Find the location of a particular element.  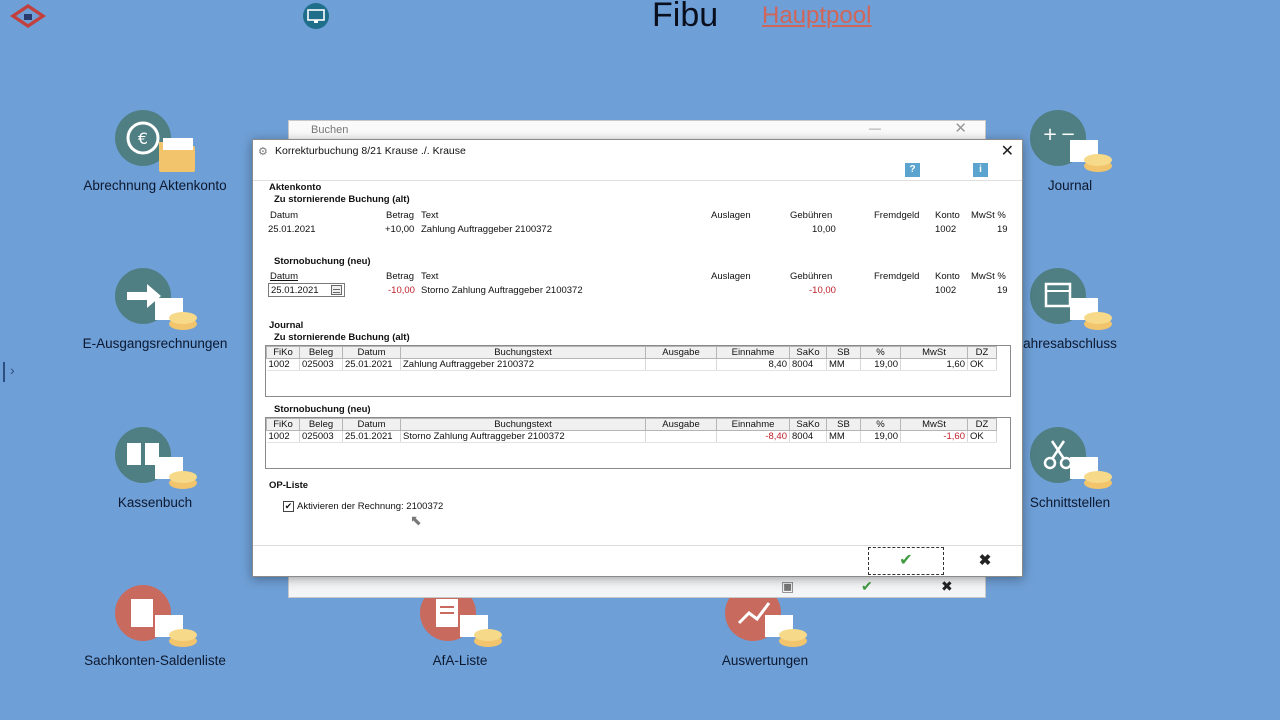

print-icon: ▣ is located at coordinates (787, 586).